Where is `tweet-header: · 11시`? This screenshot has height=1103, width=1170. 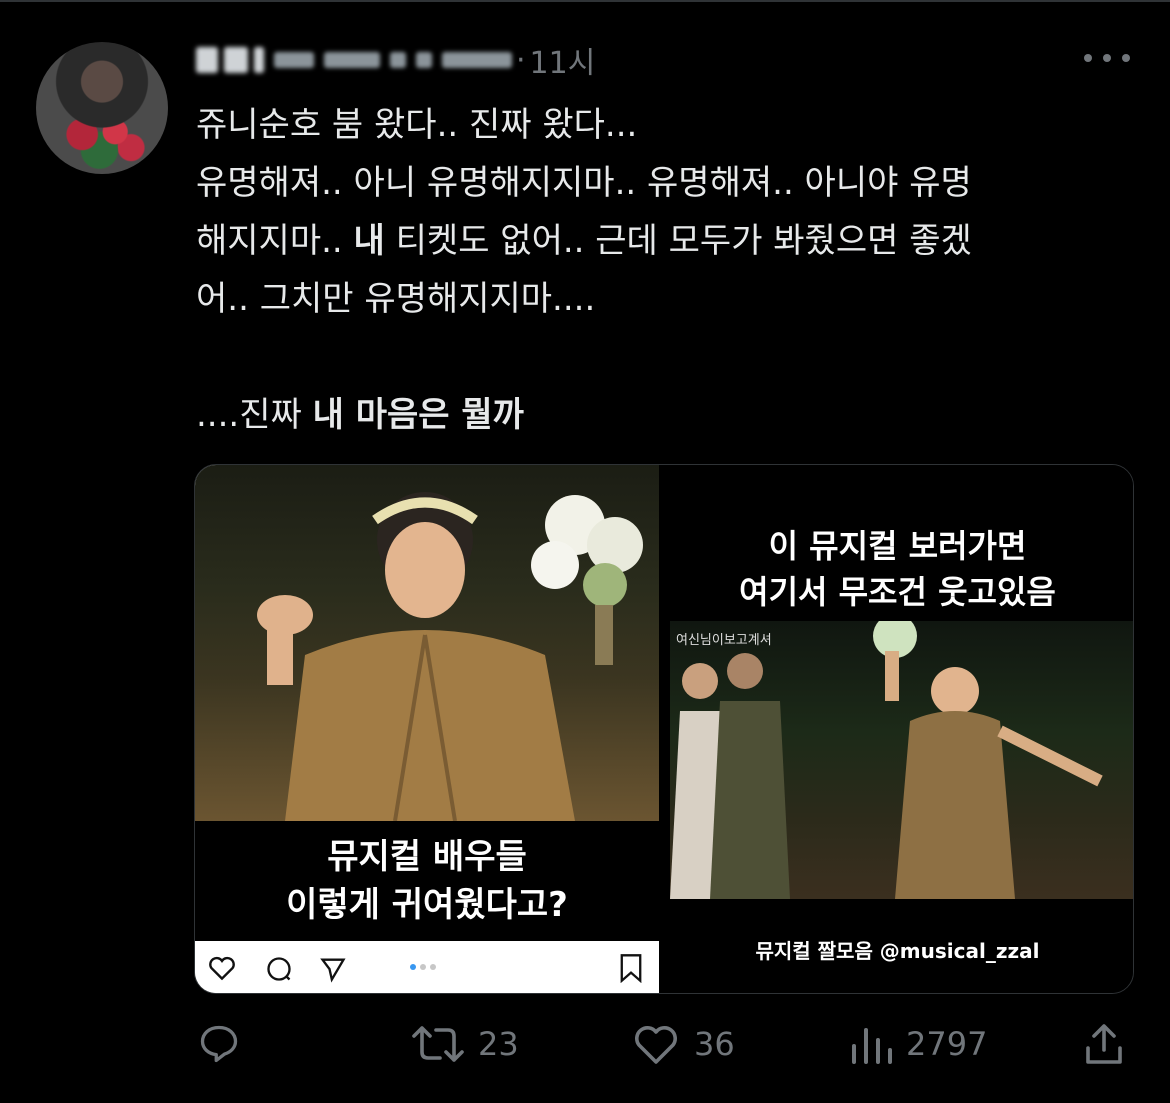 tweet-header: · 11시 is located at coordinates (395, 60).